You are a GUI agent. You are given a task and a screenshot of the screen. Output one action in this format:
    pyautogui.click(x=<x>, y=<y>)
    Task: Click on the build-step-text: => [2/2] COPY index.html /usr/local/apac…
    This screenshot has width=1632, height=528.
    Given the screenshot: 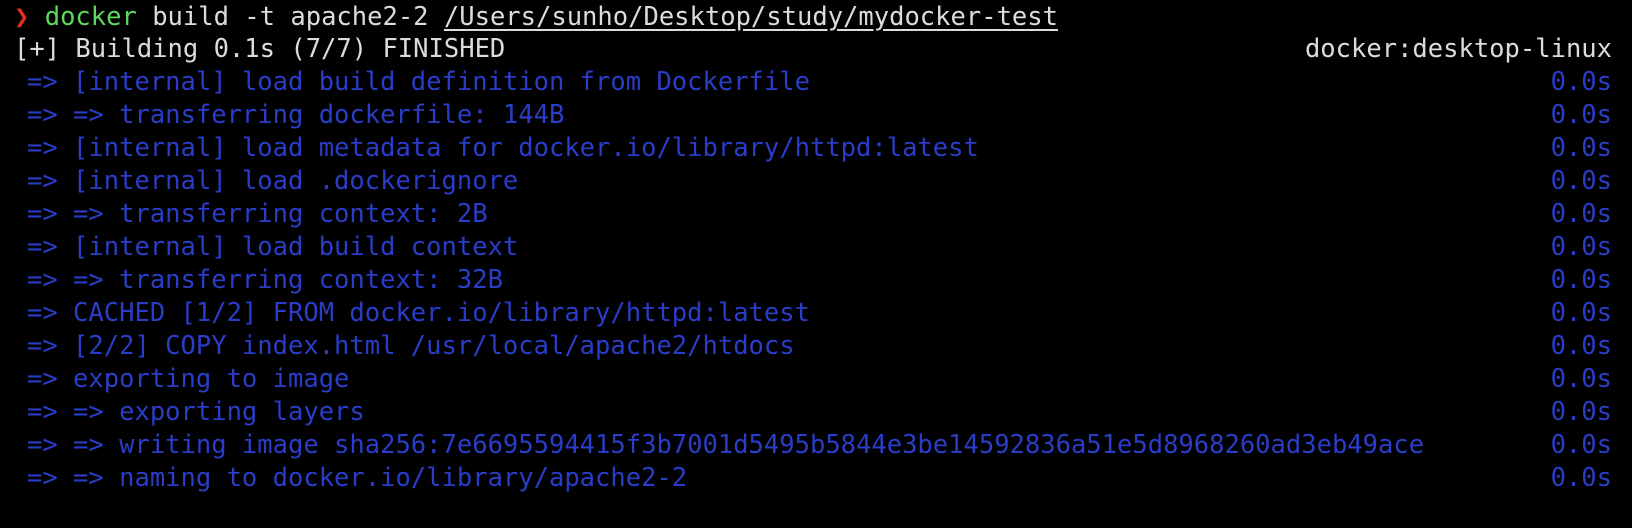 What is the action you would take?
    pyautogui.click(x=411, y=346)
    